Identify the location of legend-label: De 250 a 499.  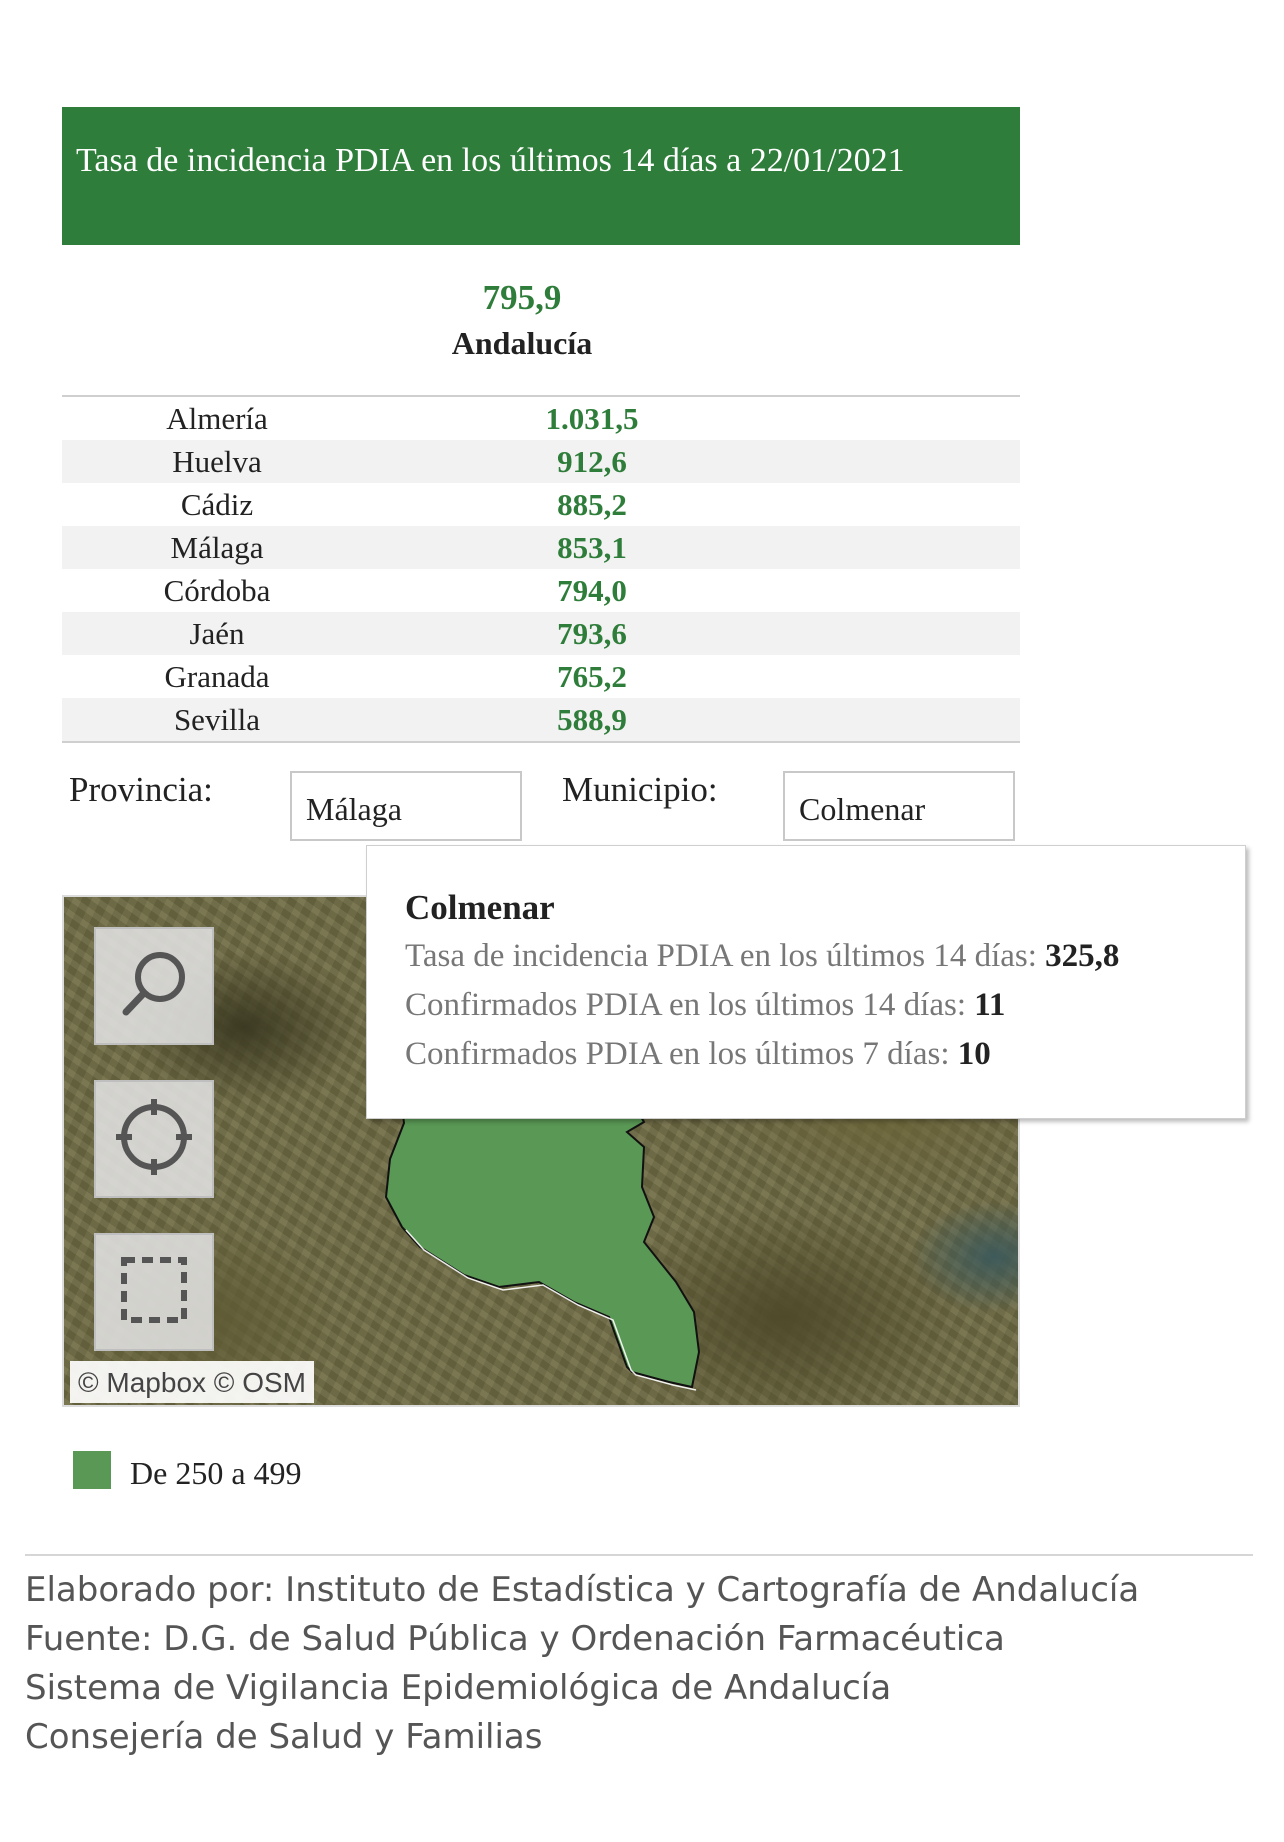
(216, 1473).